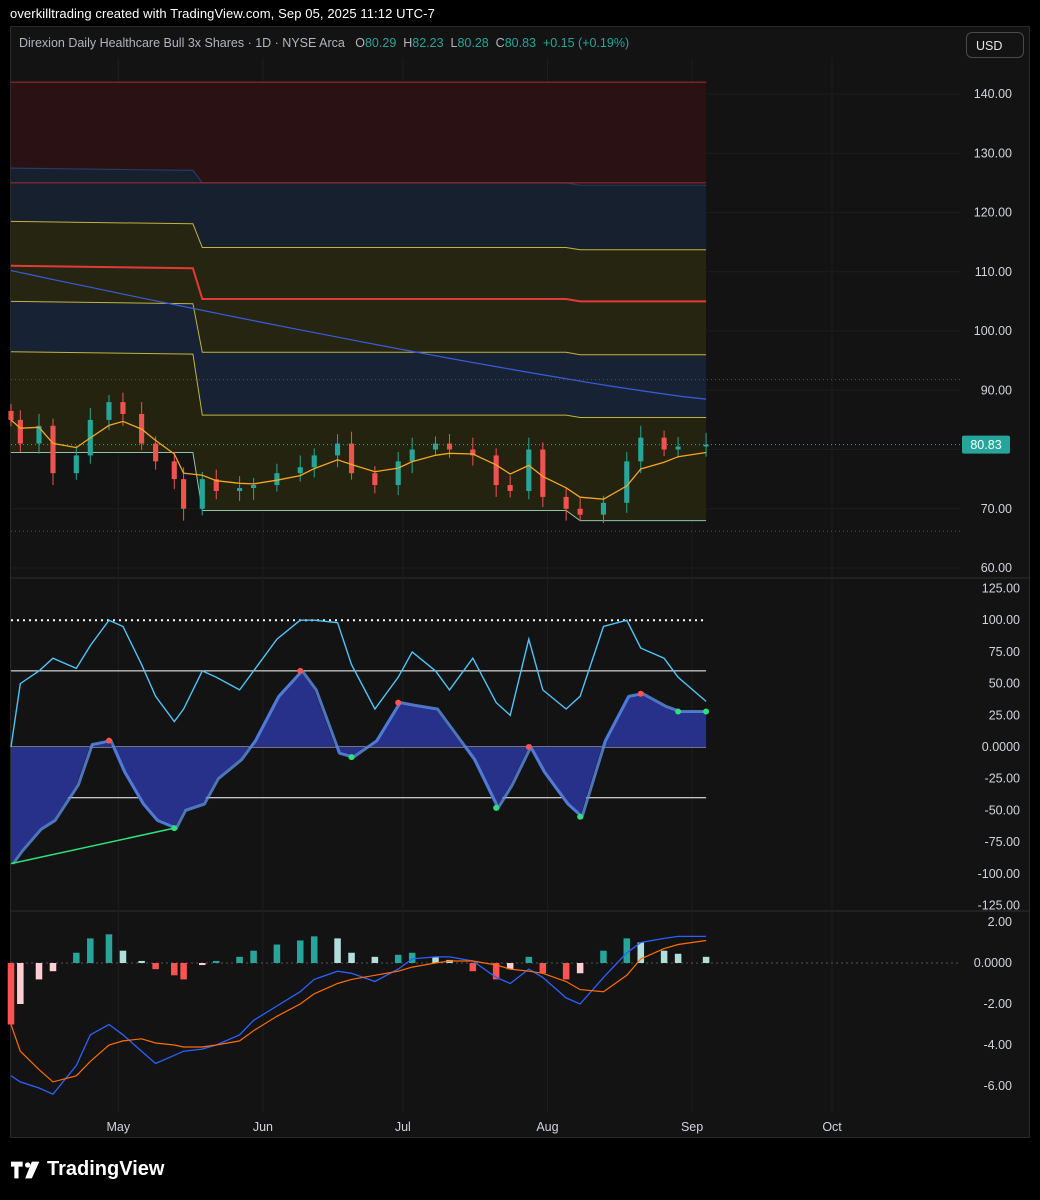 The image size is (1040, 1200). What do you see at coordinates (996, 568) in the screenshot?
I see `price-axis-tick: 60.00` at bounding box center [996, 568].